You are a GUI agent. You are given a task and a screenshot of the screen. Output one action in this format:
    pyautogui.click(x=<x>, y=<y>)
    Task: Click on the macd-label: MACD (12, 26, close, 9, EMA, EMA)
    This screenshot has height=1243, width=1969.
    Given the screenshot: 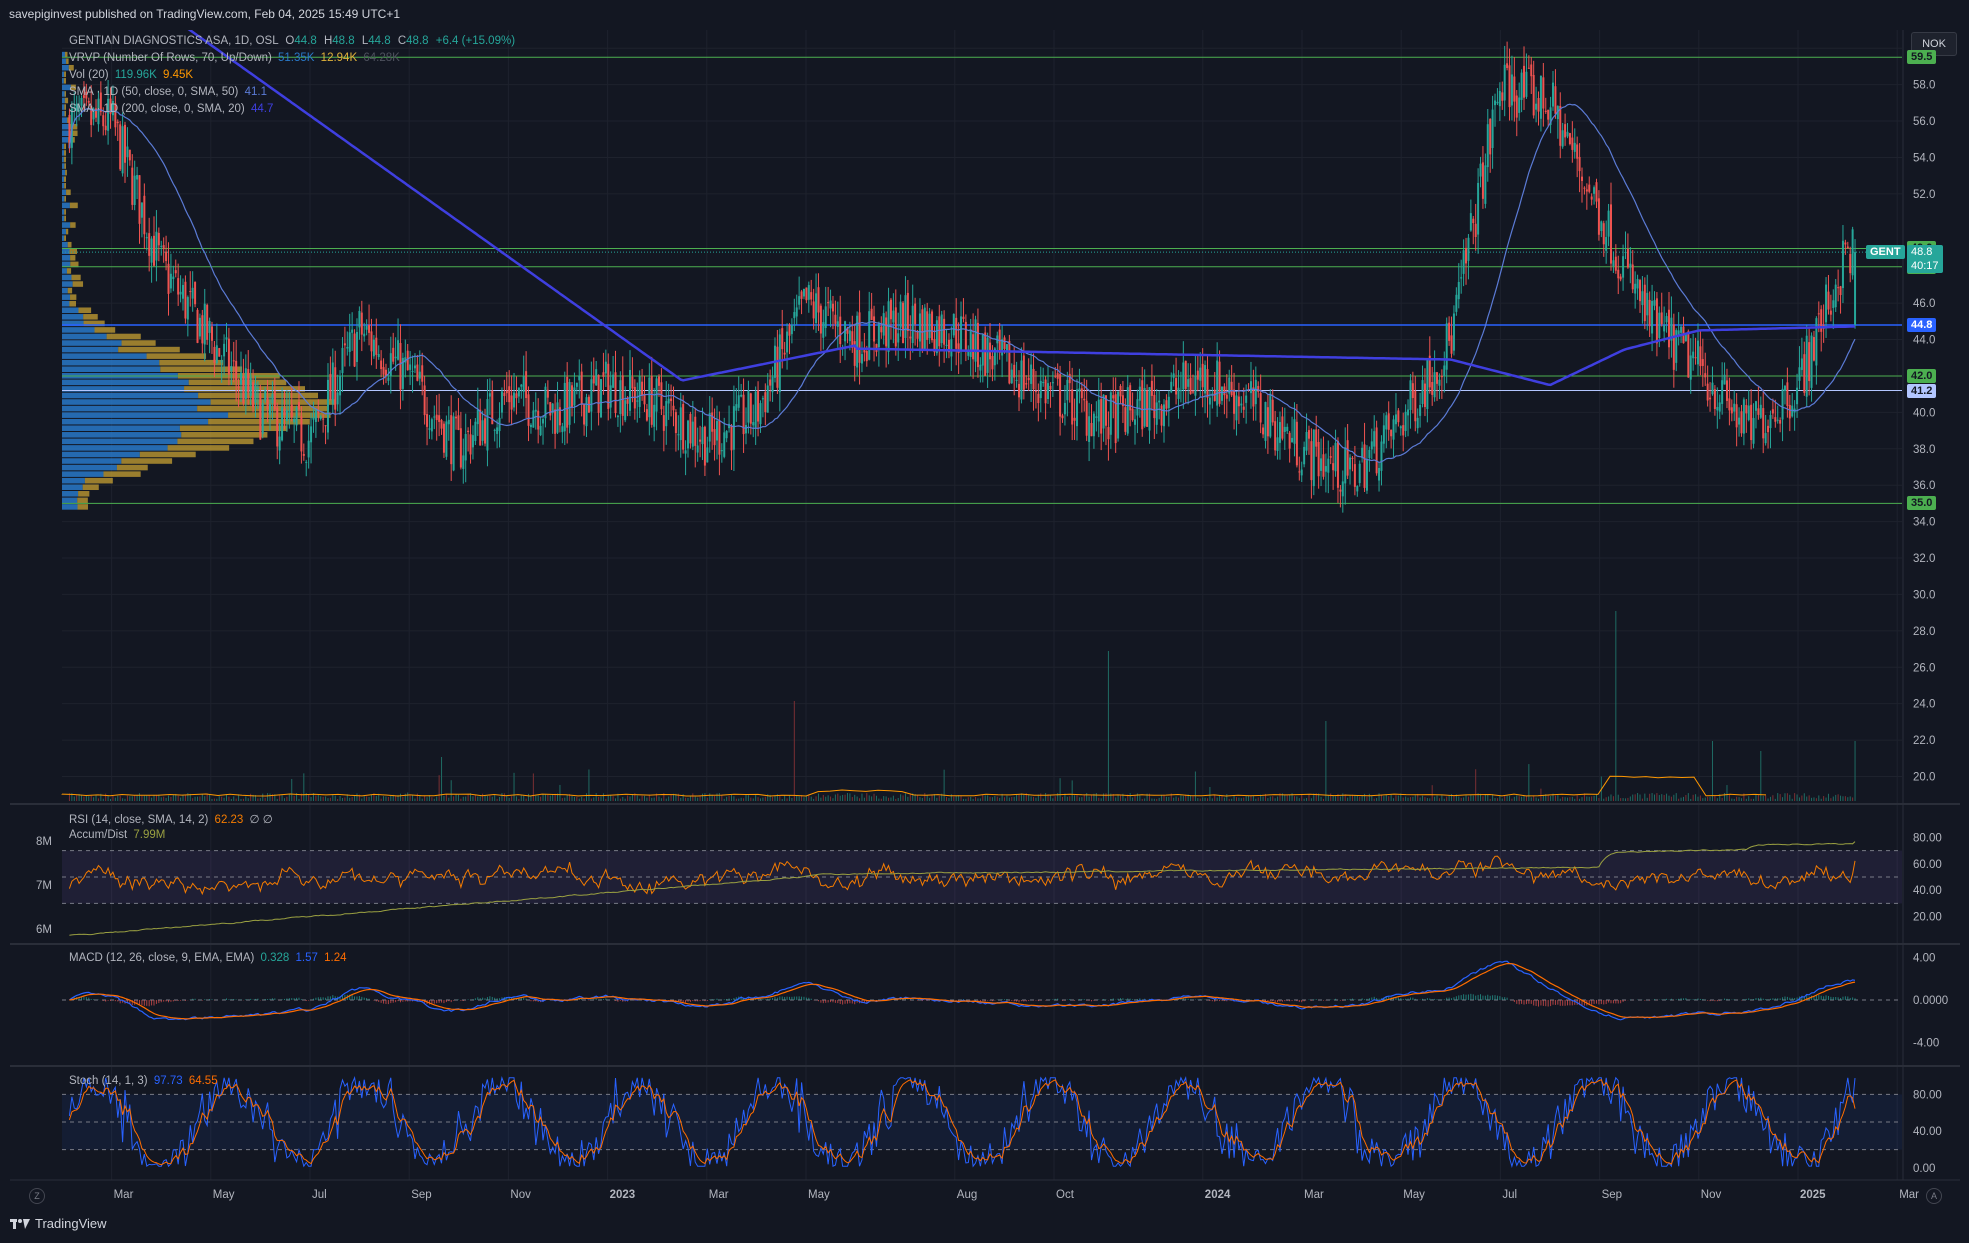 What is the action you would take?
    pyautogui.click(x=162, y=958)
    